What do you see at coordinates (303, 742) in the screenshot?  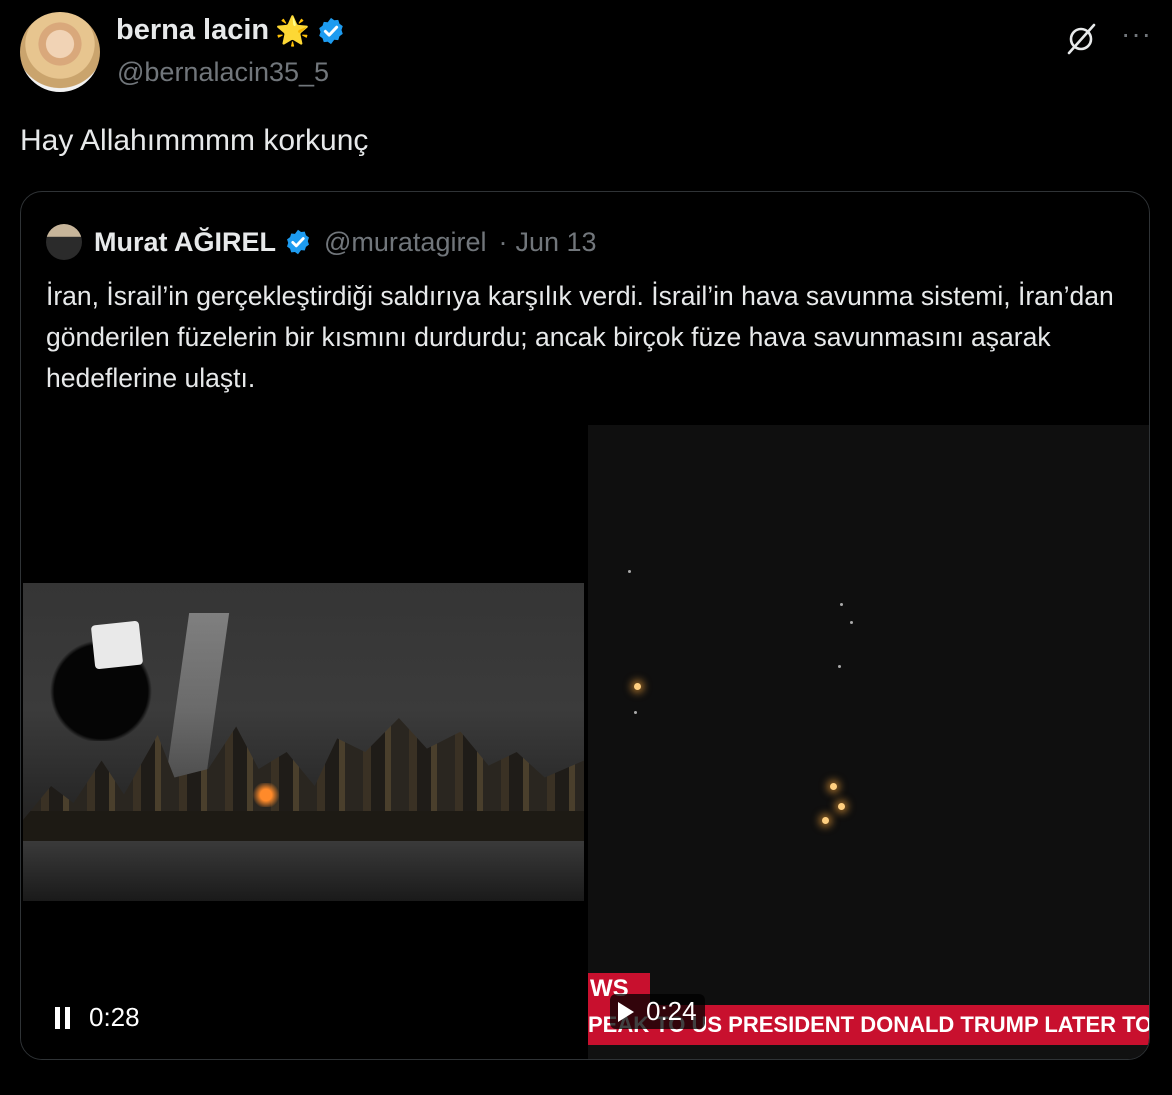 I see `left-video-frame` at bounding box center [303, 742].